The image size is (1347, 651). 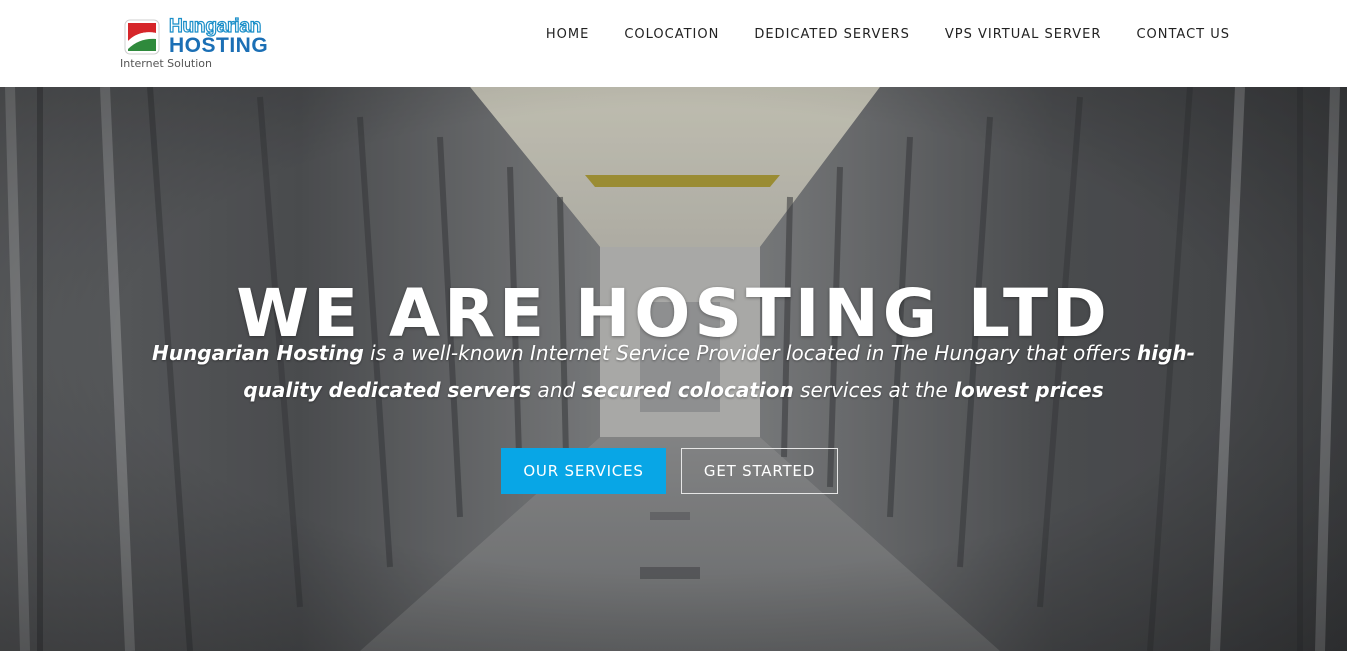 What do you see at coordinates (1029, 390) in the screenshot?
I see `hero-sub-part-7: lowest prices` at bounding box center [1029, 390].